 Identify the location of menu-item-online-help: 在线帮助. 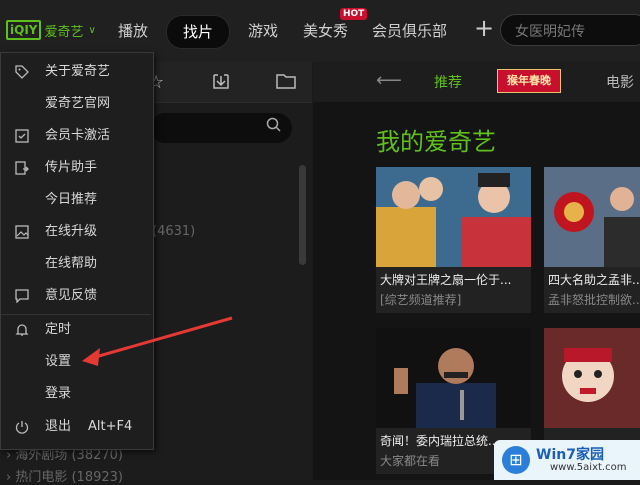
(76, 264).